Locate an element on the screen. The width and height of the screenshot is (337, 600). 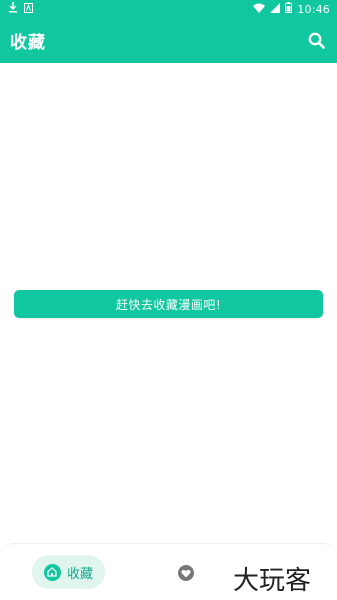
search-icon is located at coordinates (316, 40).